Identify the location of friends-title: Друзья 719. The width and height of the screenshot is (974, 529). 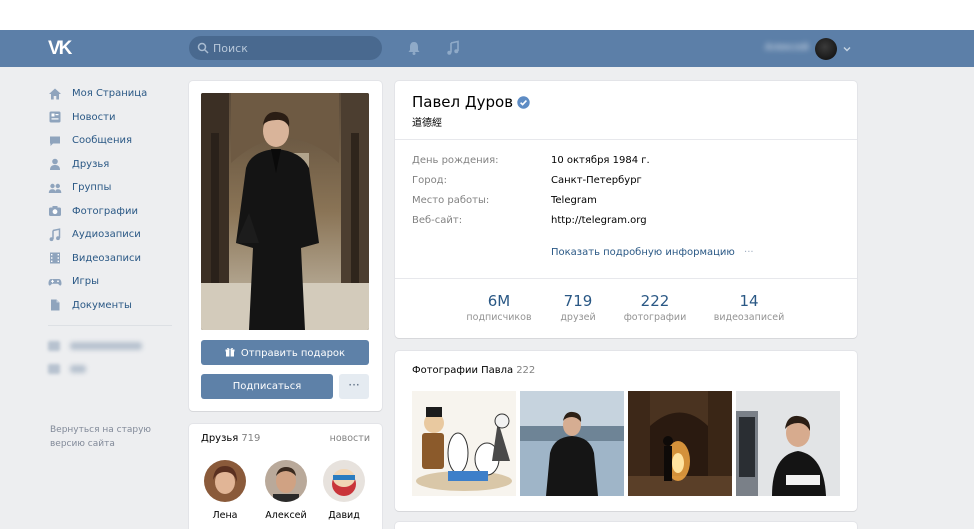
(230, 438).